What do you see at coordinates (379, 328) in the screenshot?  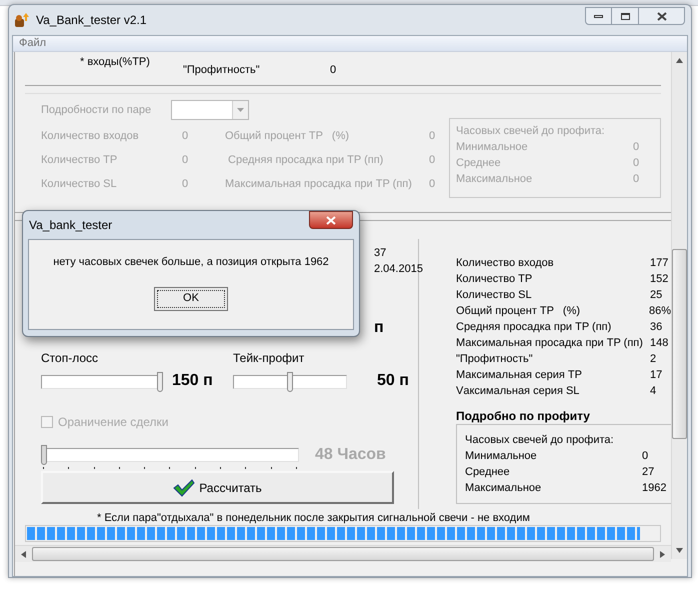 I see `partial-reading: п` at bounding box center [379, 328].